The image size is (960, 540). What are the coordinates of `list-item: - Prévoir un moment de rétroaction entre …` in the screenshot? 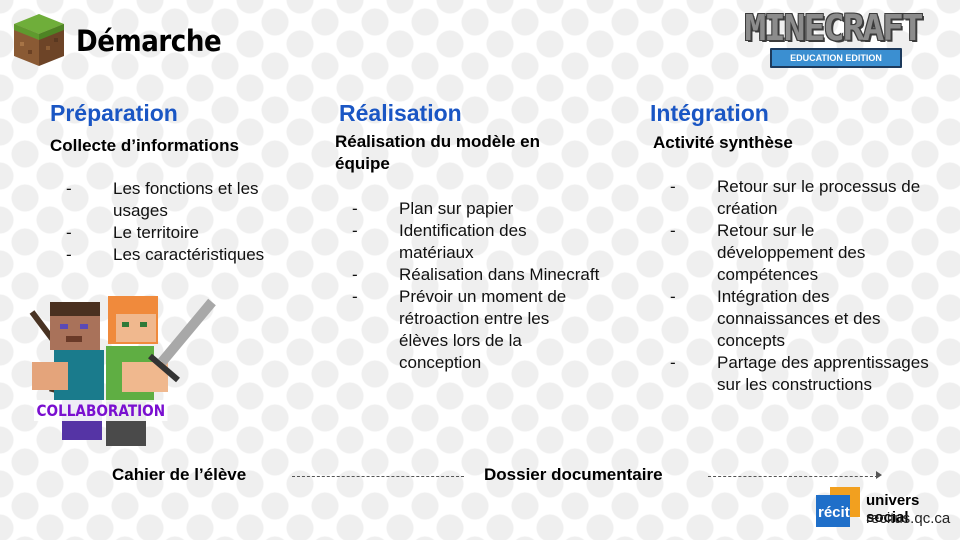 It's located at (459, 329).